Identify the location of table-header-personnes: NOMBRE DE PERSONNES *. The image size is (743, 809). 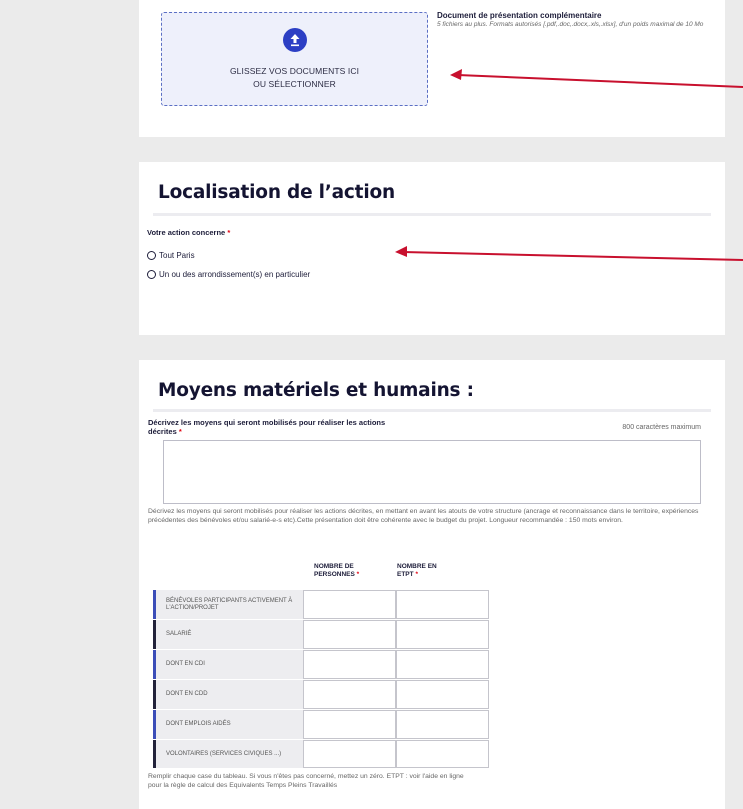
(344, 570).